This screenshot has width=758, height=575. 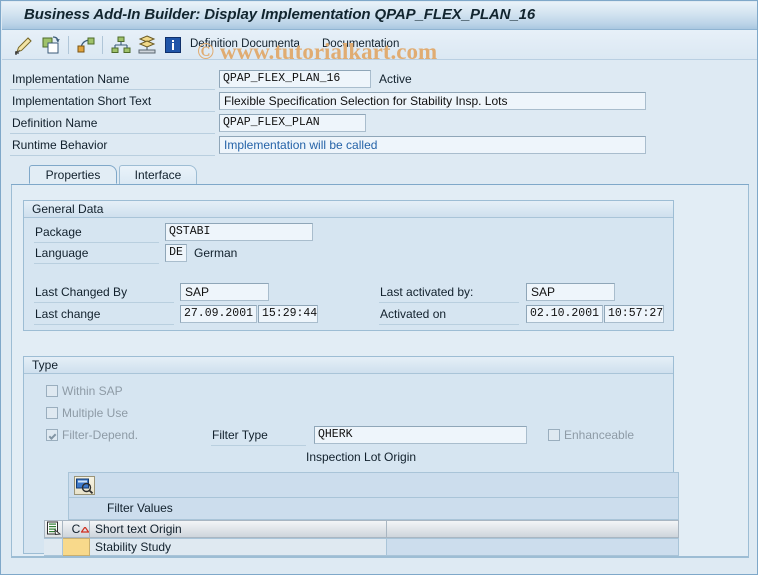 I want to click on enhanceable-label: Enhanceable, so click(x=599, y=435).